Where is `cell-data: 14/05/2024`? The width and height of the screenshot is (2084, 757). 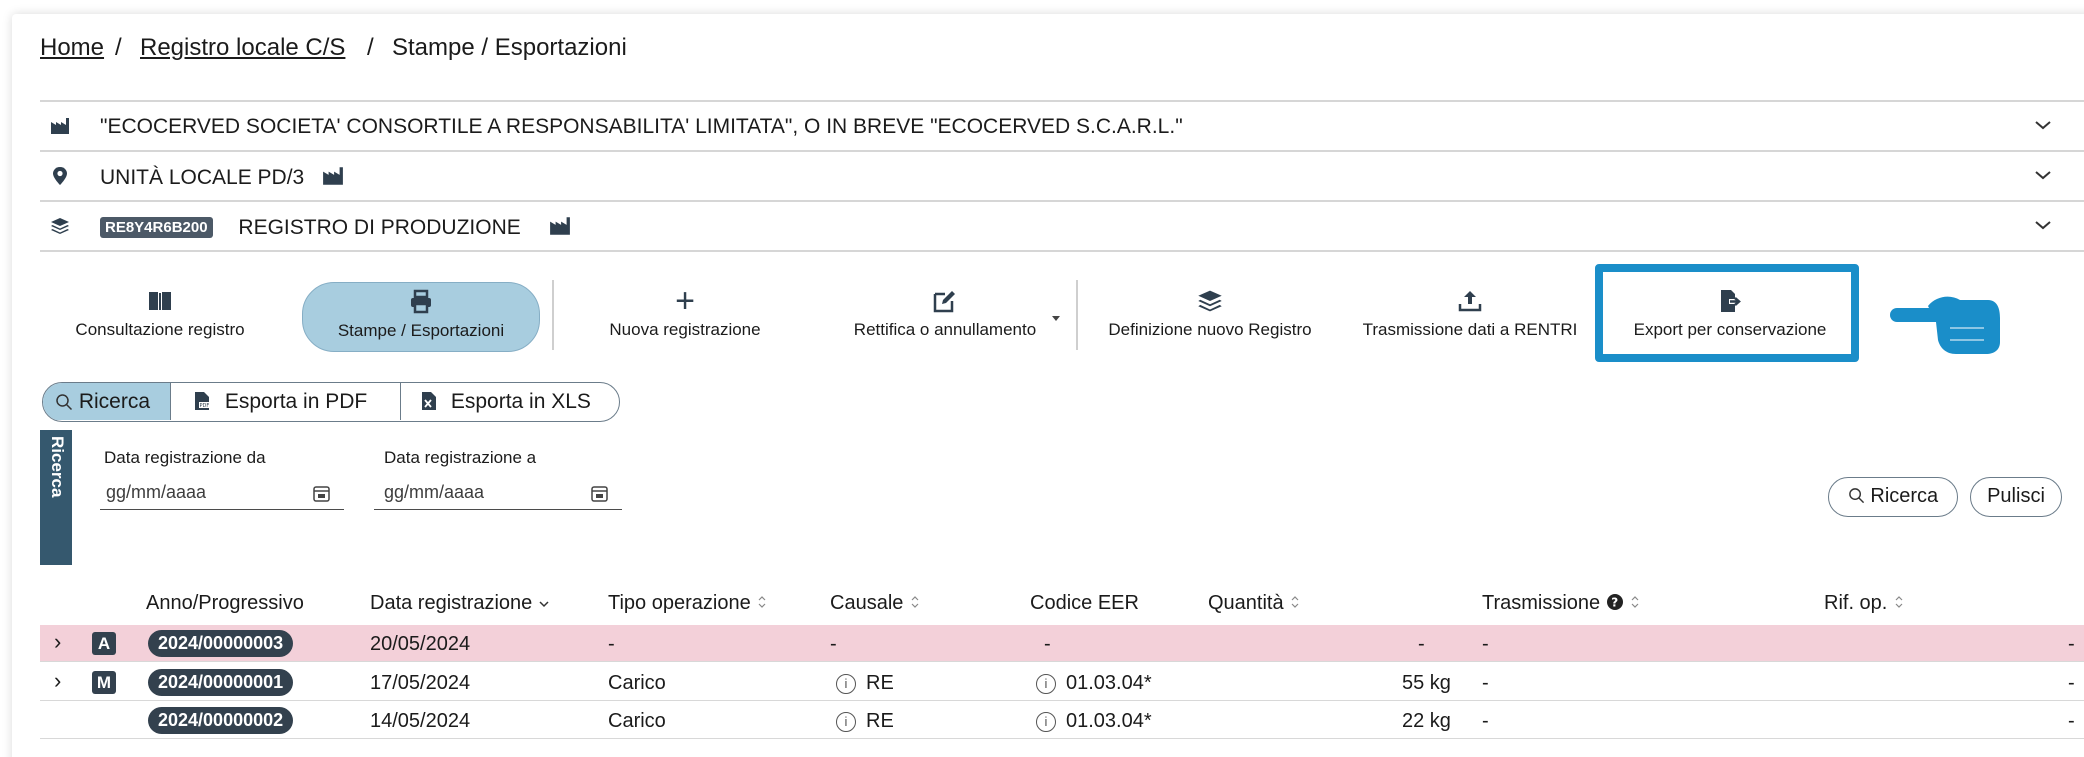 cell-data: 14/05/2024 is located at coordinates (420, 721).